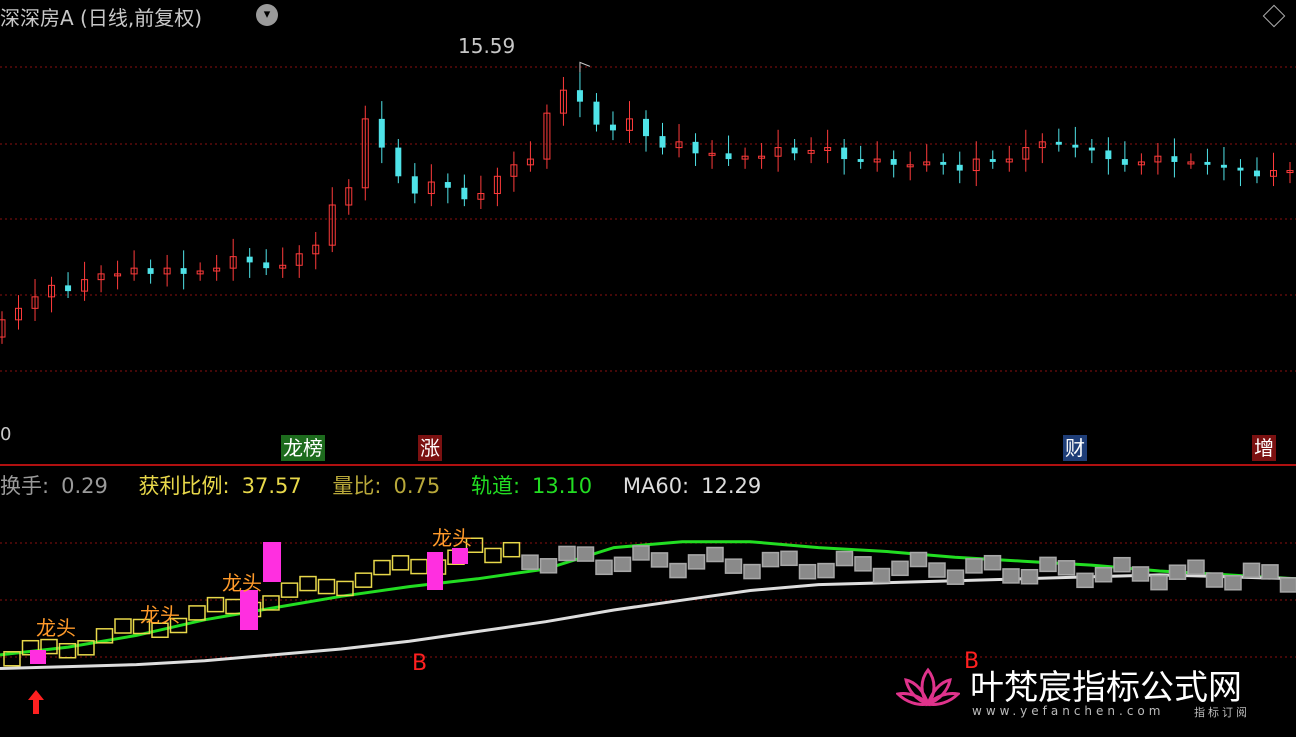 The height and width of the screenshot is (737, 1296). I want to click on event-tag-rise: 涨, so click(430, 448).